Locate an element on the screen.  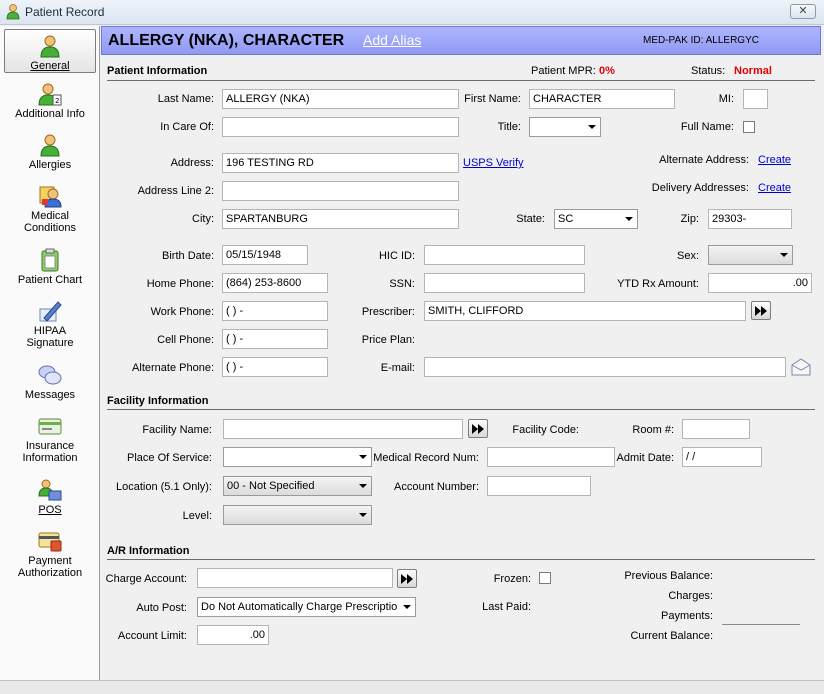
sidebar-item-medical-conditions: Medical Conditions is located at coordinates (50, 209).